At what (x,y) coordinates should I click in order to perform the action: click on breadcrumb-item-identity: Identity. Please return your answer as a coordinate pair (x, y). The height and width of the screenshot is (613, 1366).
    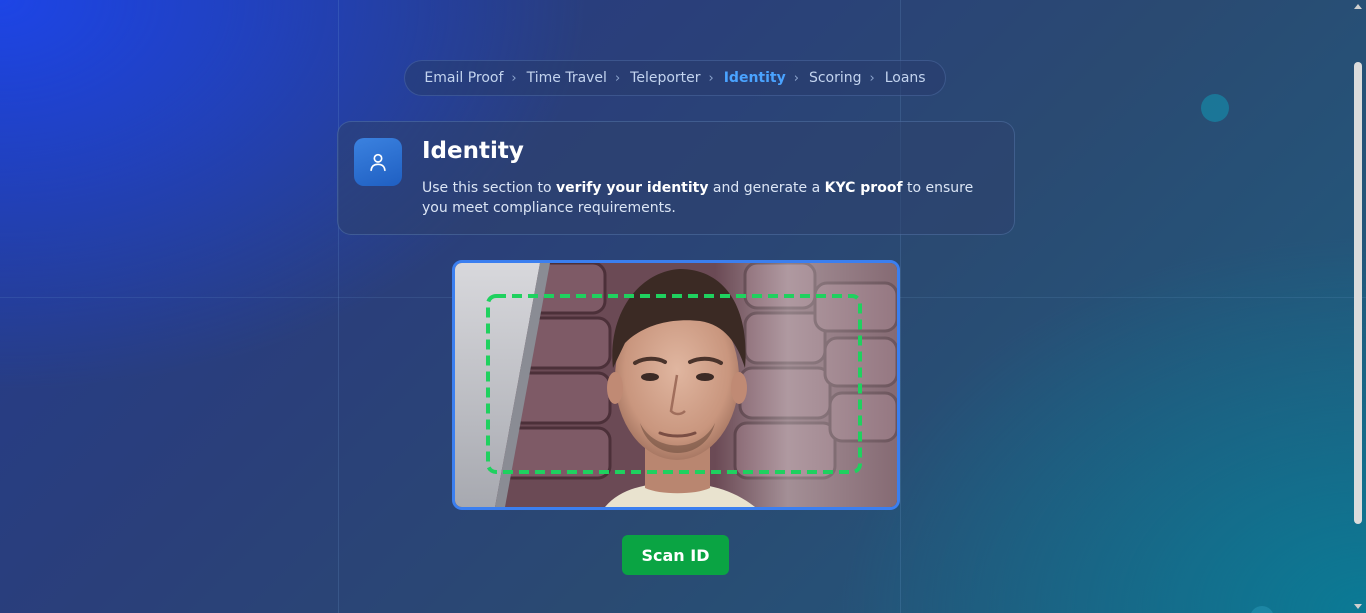
    Looking at the image, I should click on (755, 78).